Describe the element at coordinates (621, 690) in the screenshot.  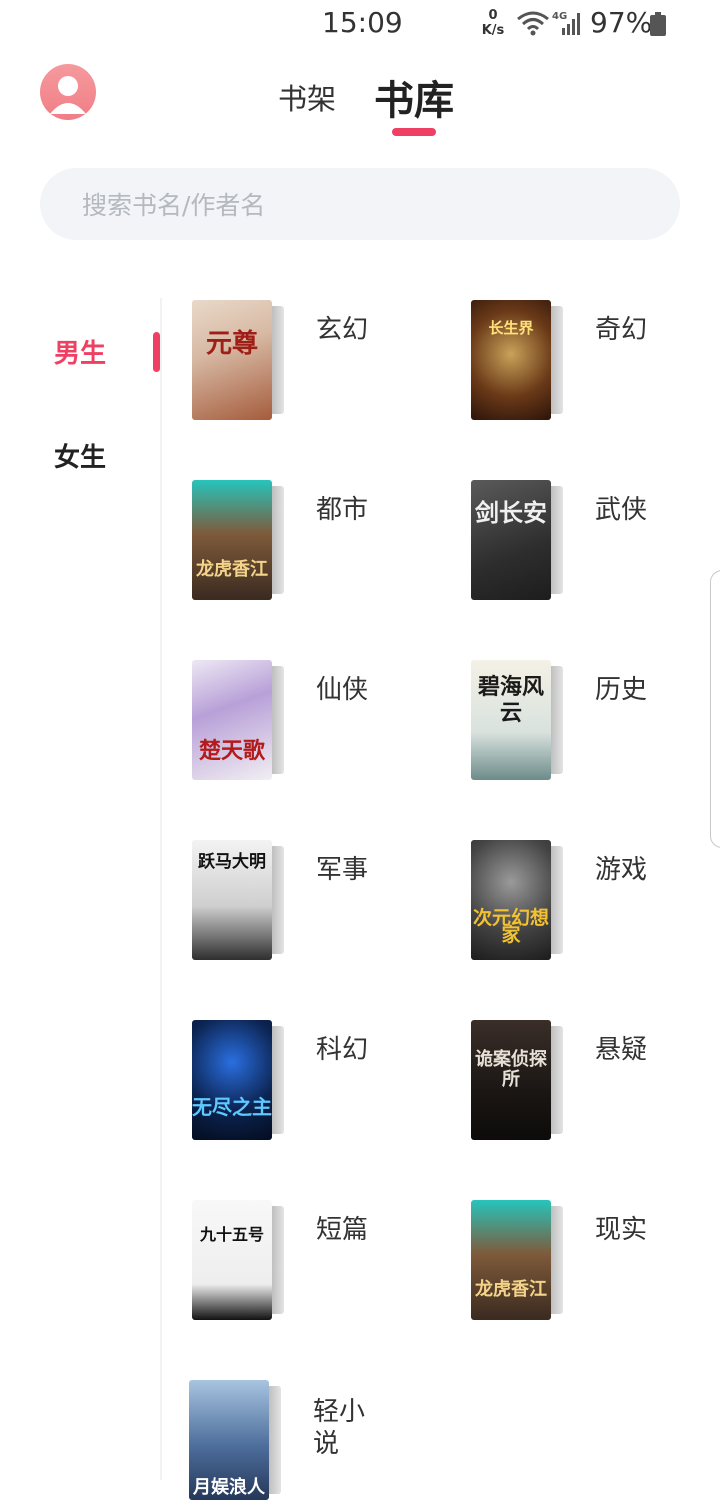
I see `category-label: 历史` at that location.